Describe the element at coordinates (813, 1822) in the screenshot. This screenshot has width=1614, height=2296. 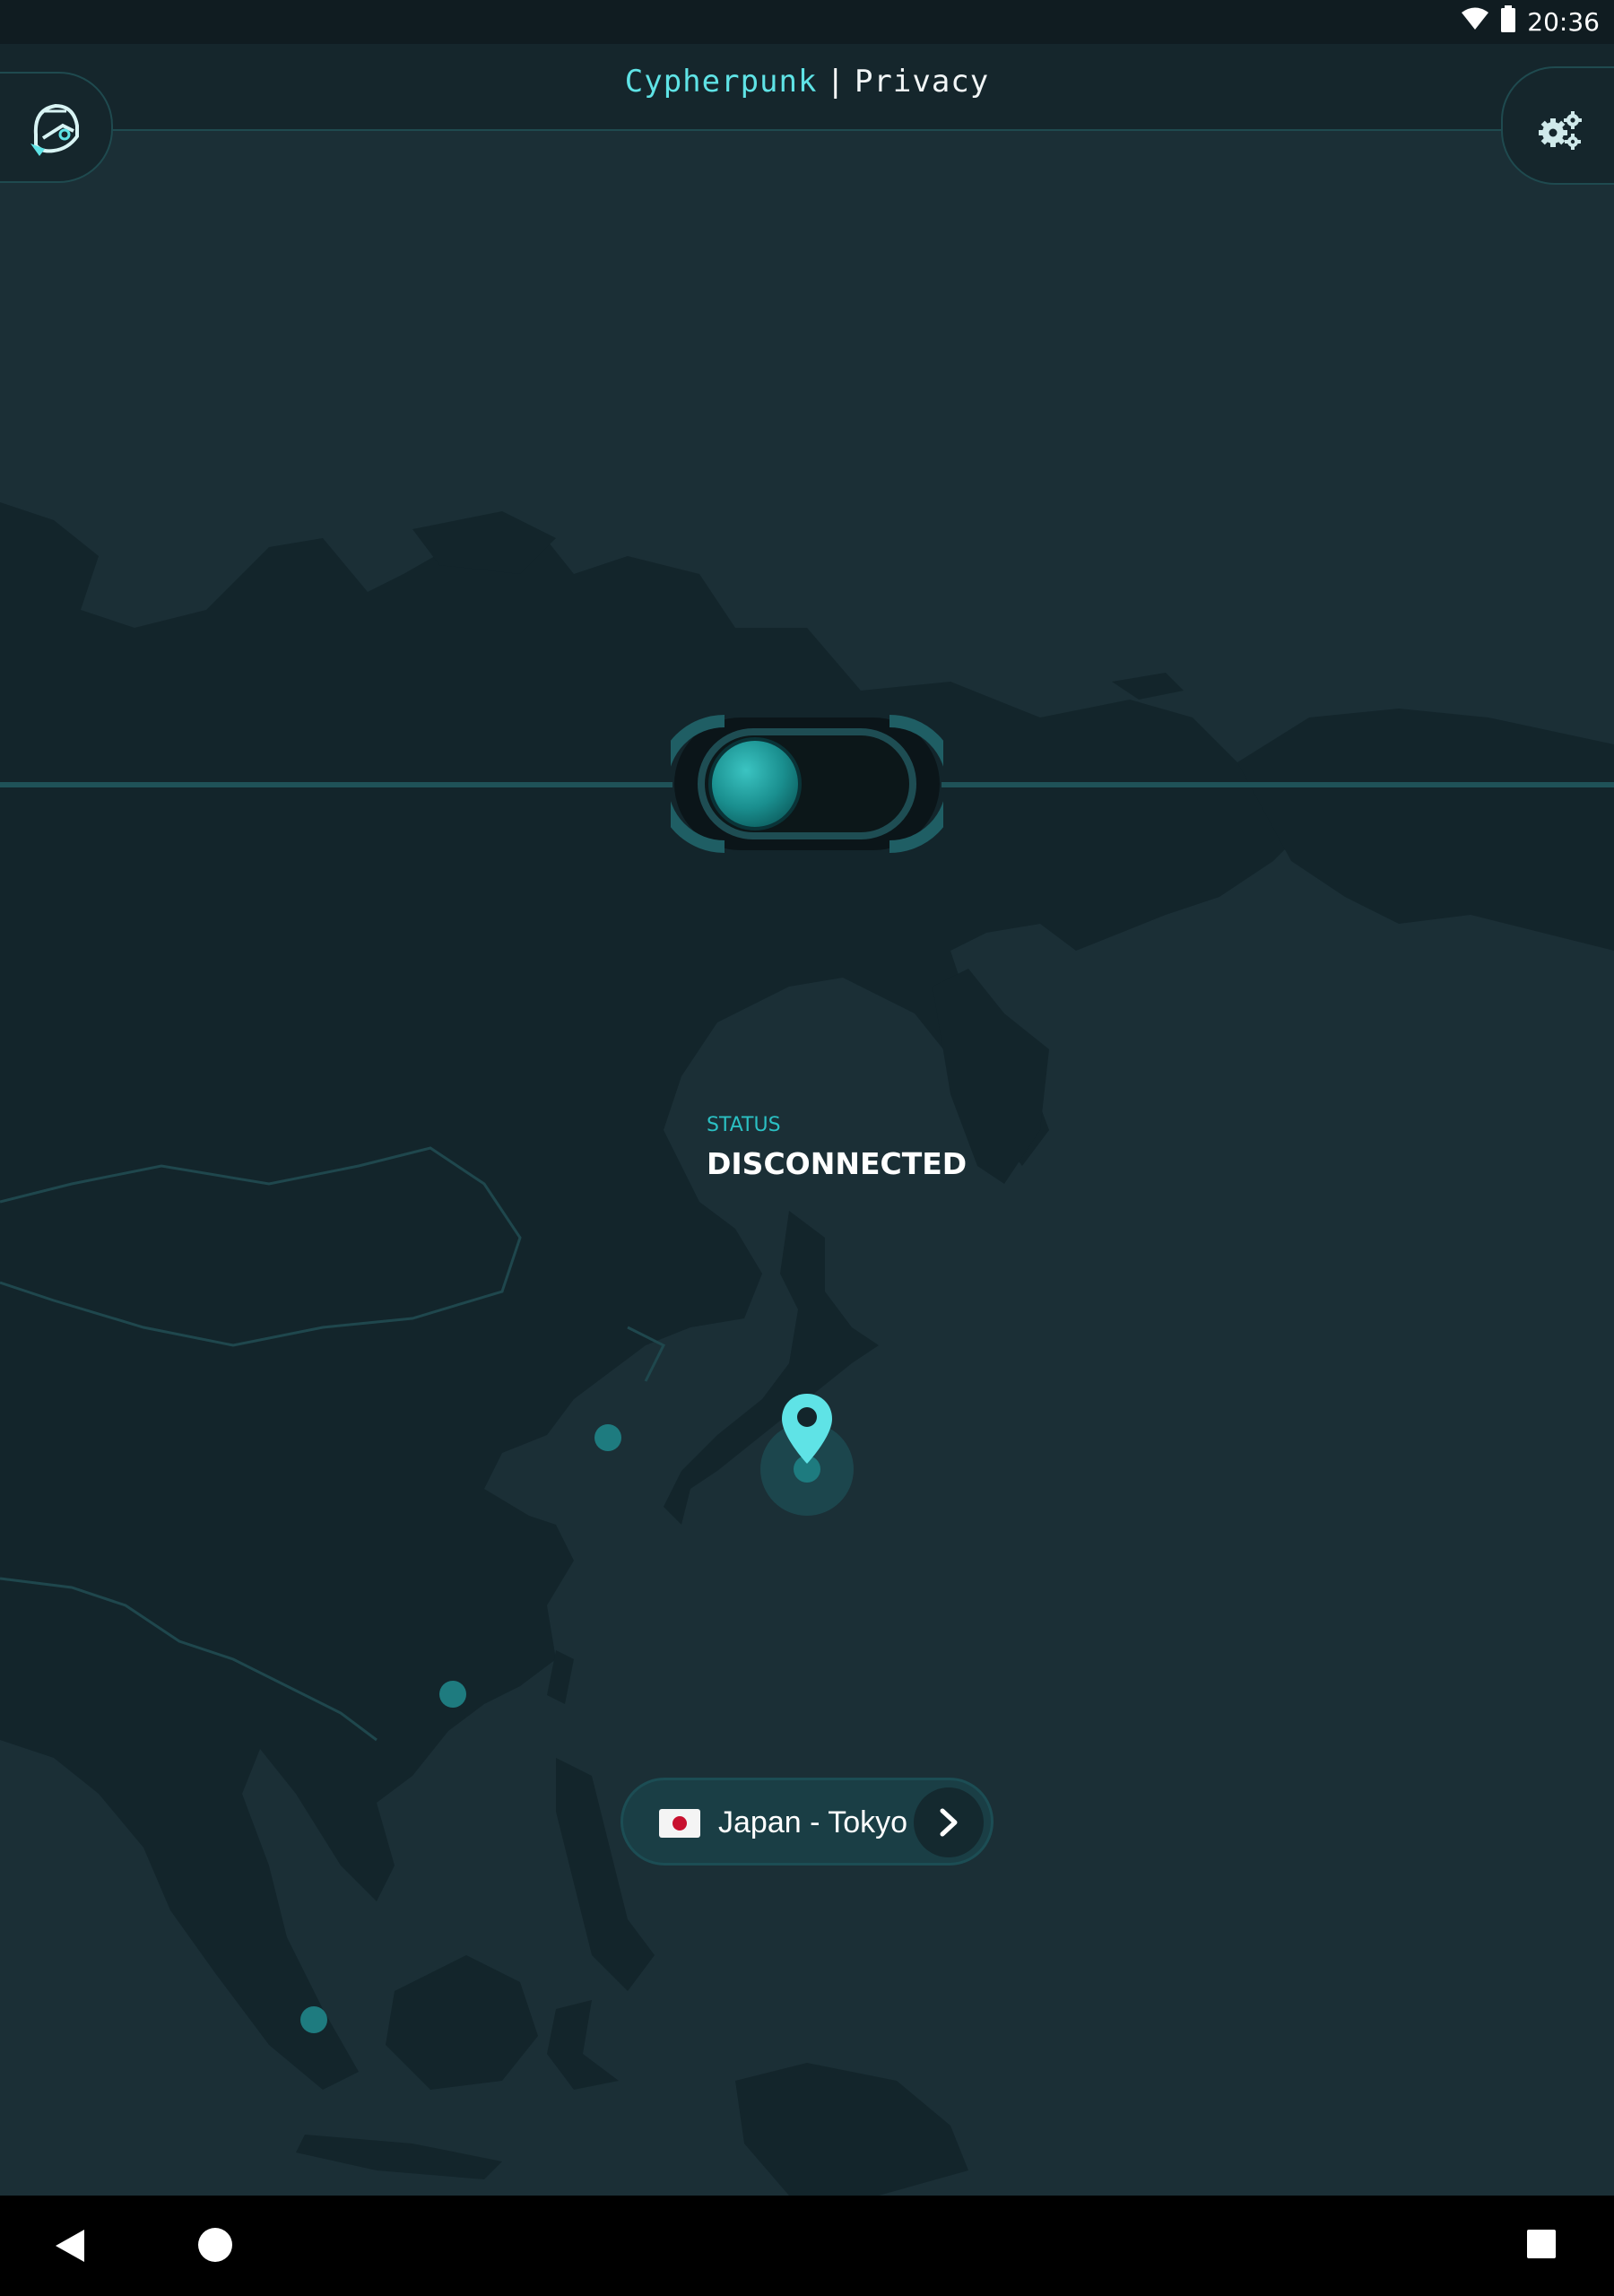
I see `selected-location: Japan - Tokyo` at that location.